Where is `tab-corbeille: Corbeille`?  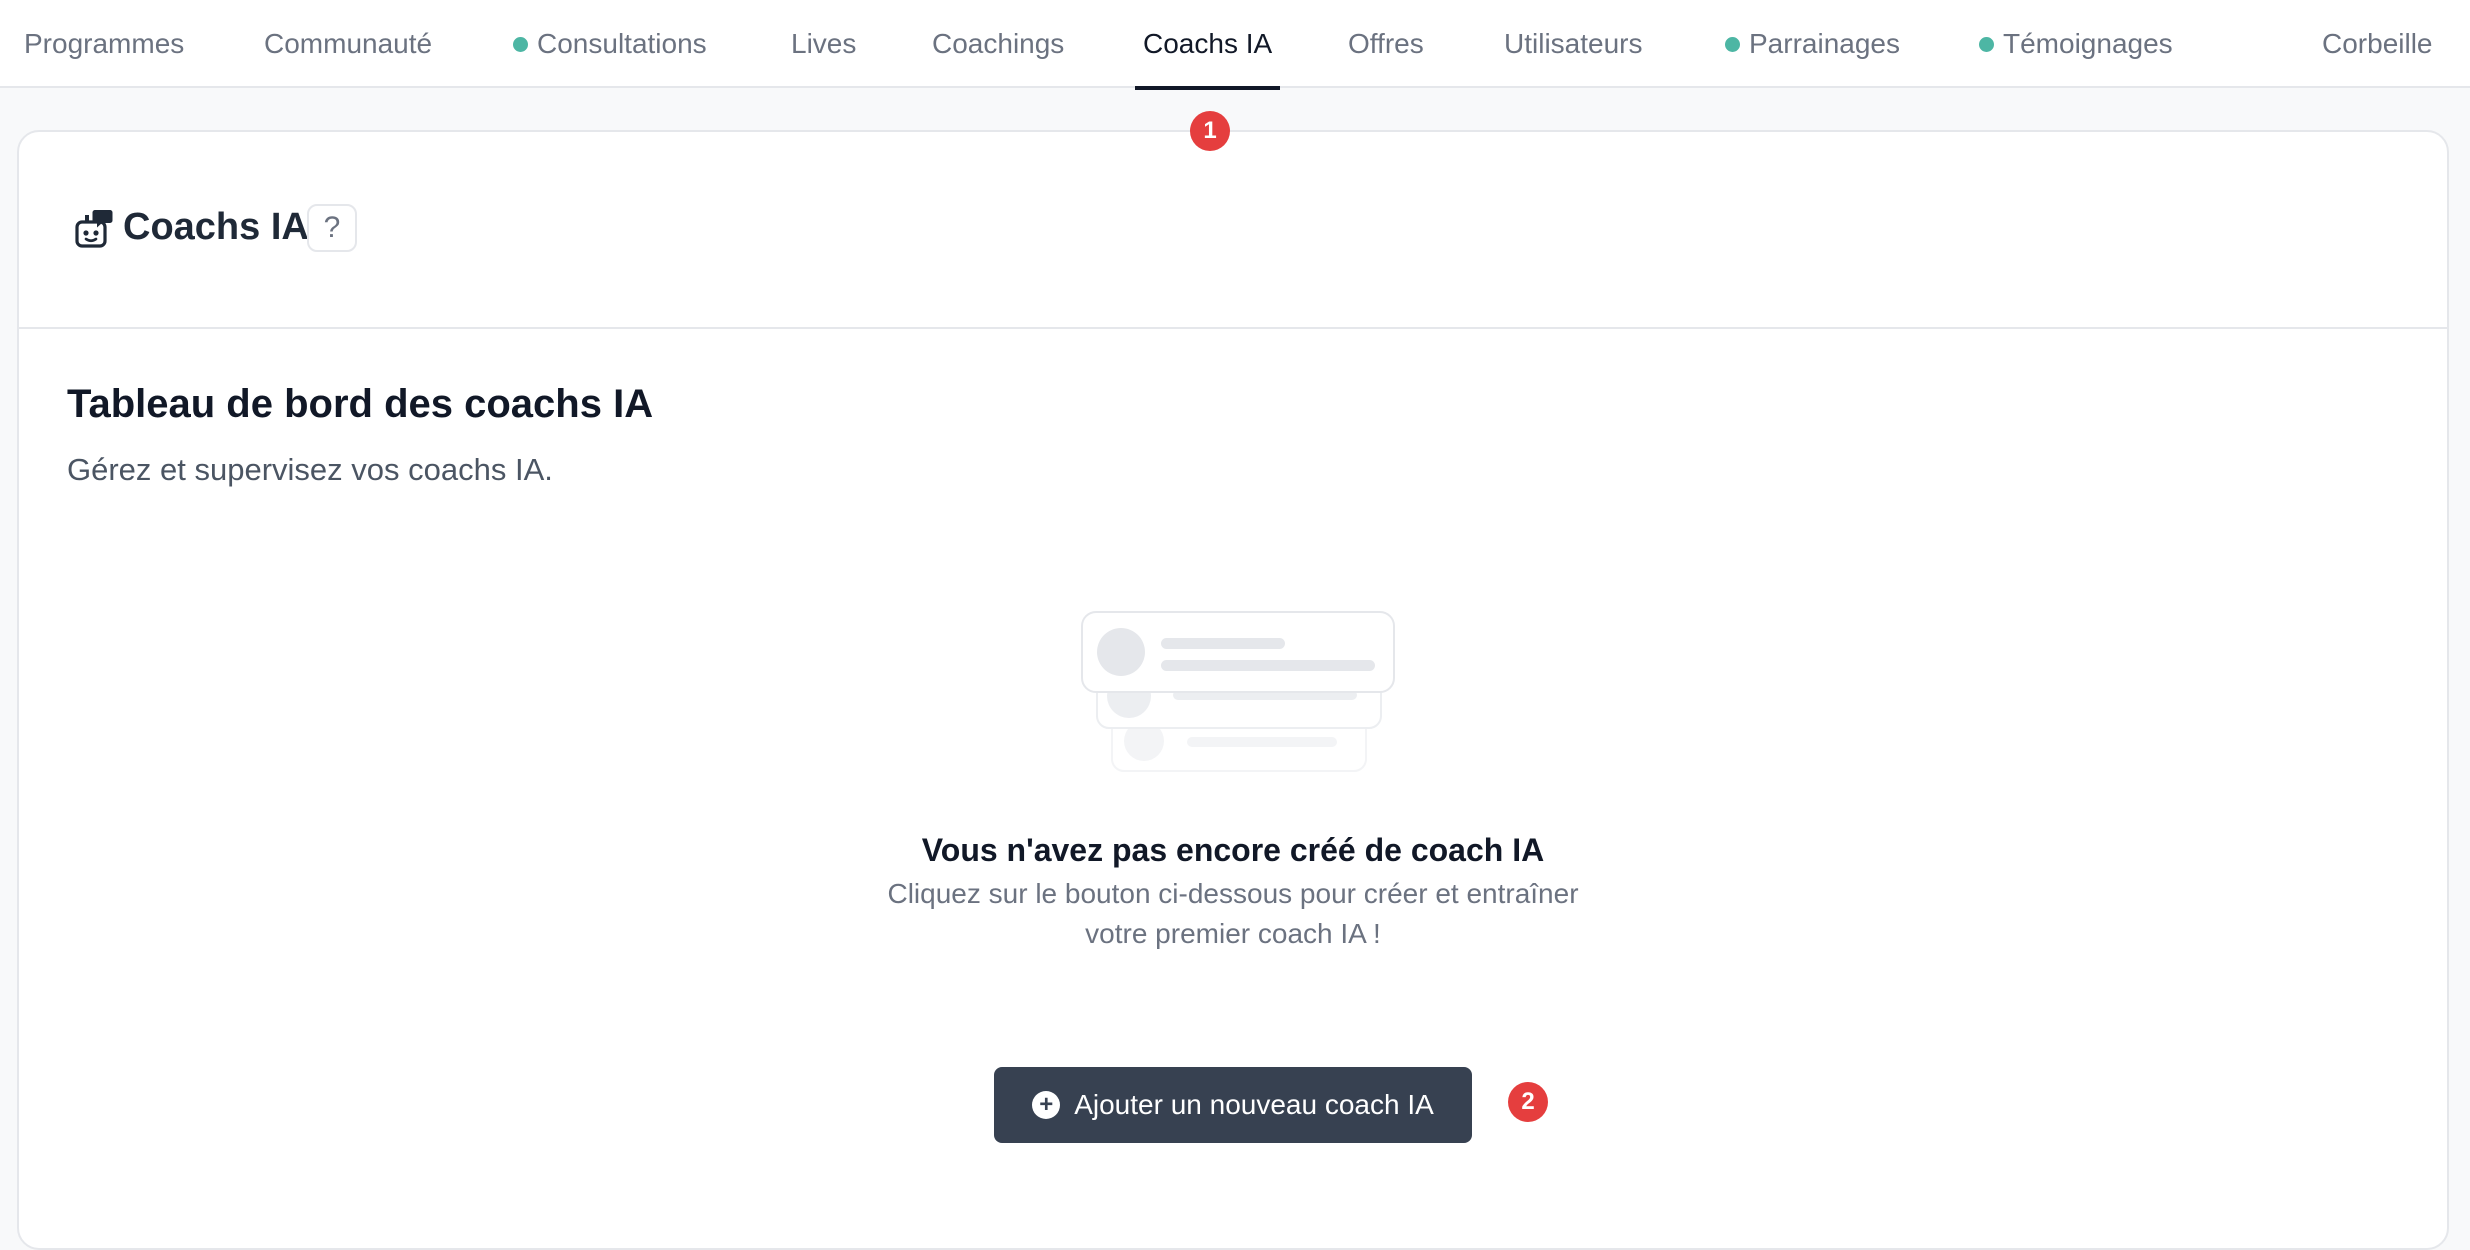
tab-corbeille: Corbeille is located at coordinates (2377, 44).